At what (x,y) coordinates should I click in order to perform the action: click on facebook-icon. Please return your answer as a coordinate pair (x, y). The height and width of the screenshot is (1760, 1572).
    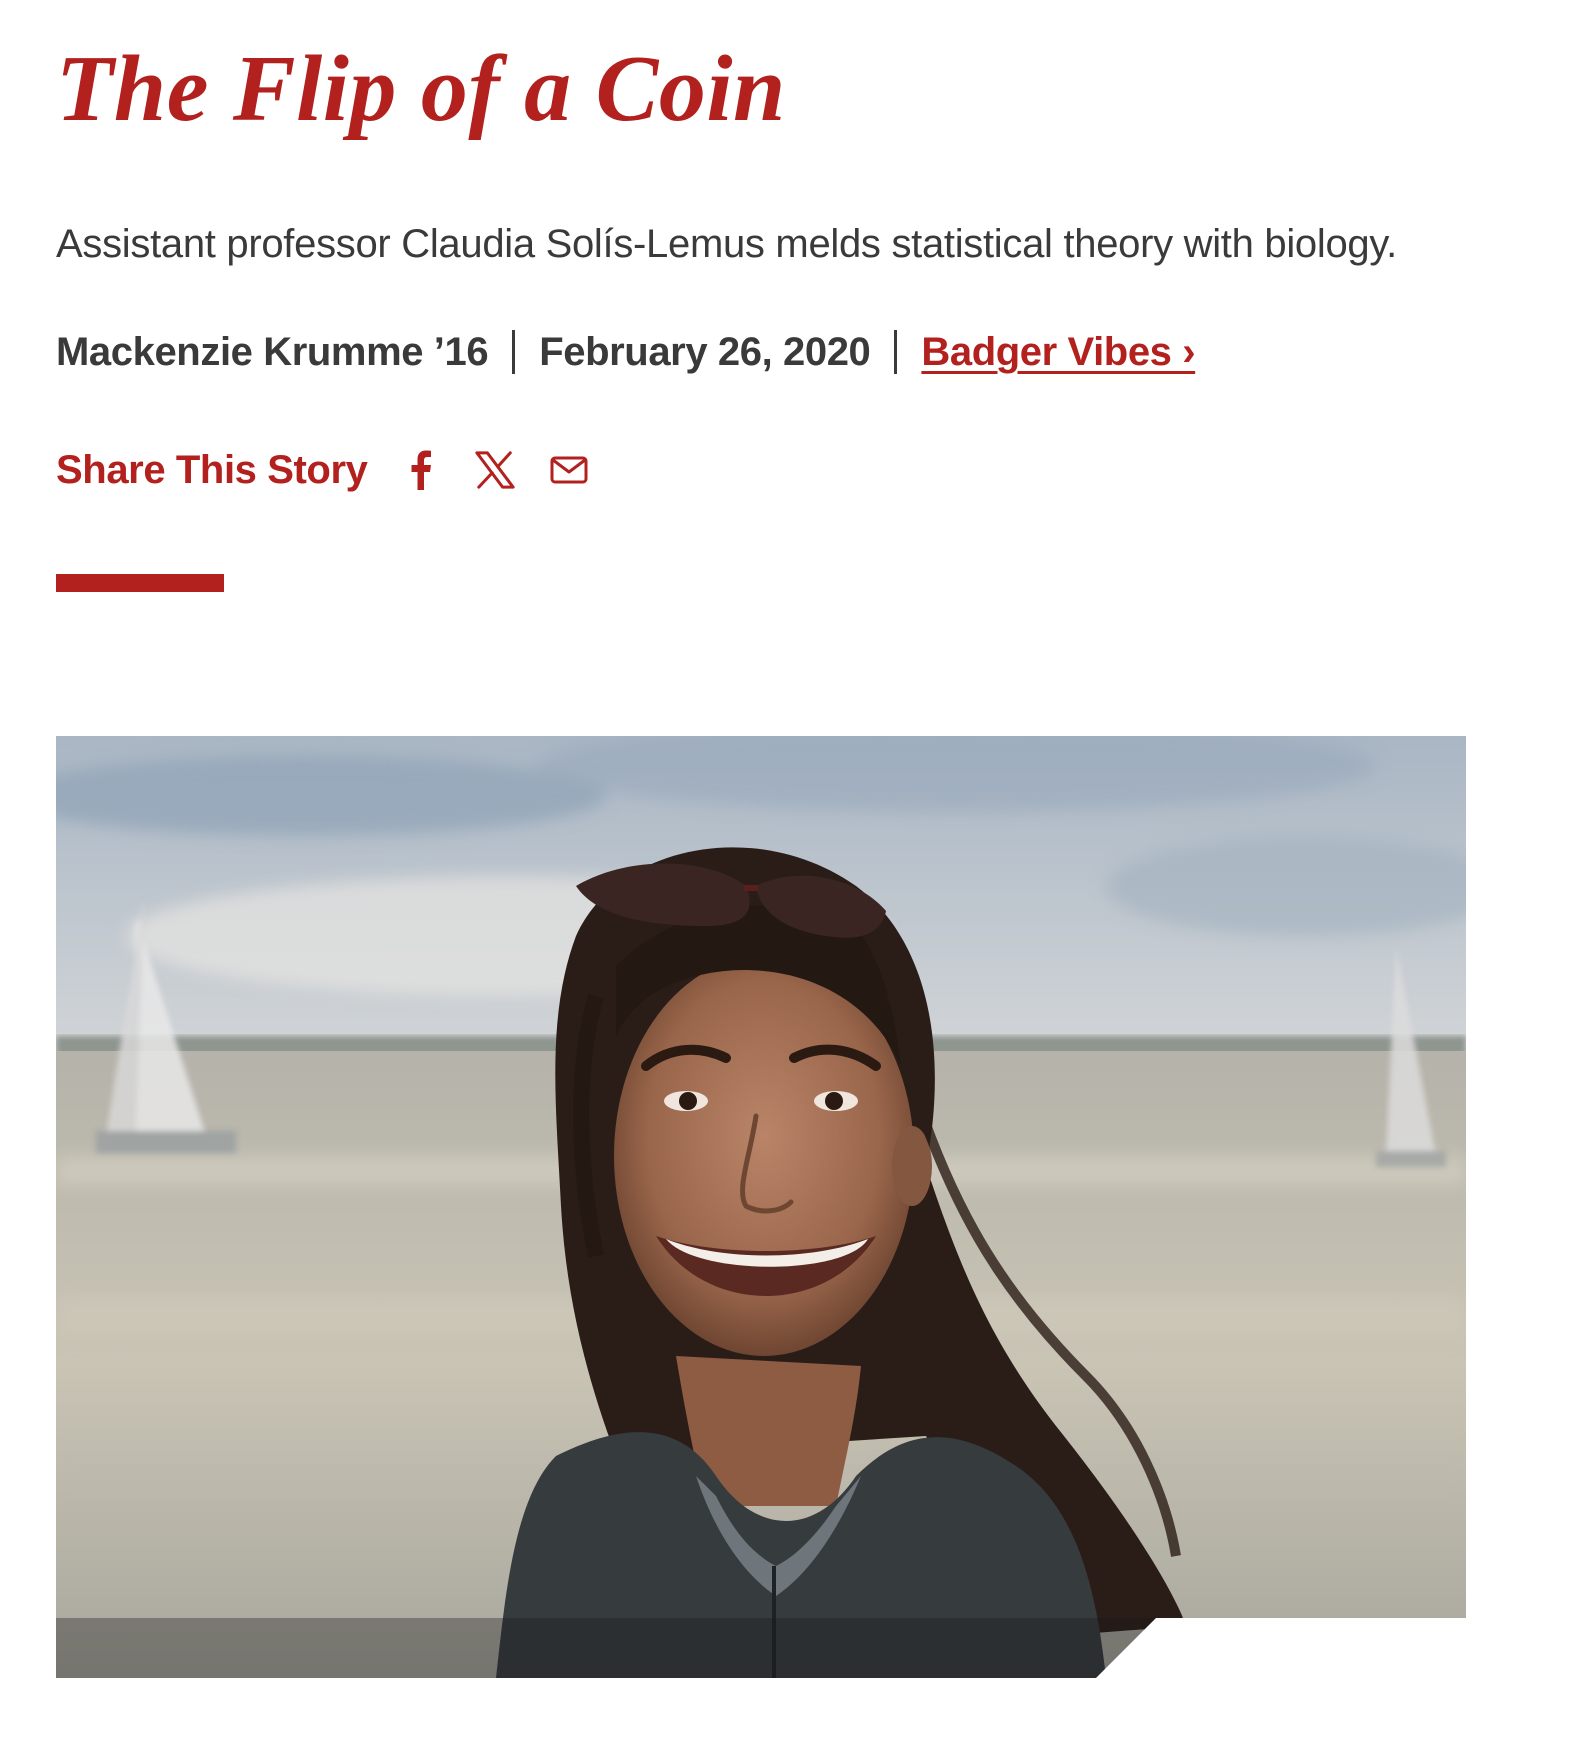
    Looking at the image, I should click on (421, 470).